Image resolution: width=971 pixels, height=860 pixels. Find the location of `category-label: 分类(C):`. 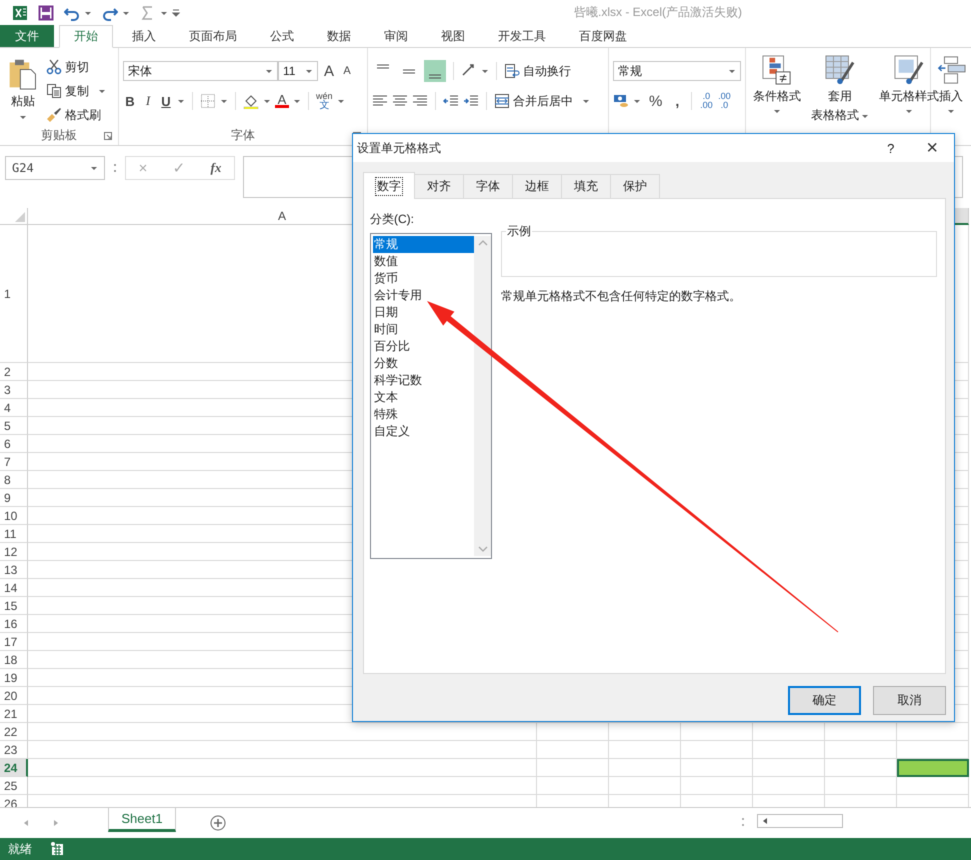

category-label: 分类(C): is located at coordinates (392, 219).